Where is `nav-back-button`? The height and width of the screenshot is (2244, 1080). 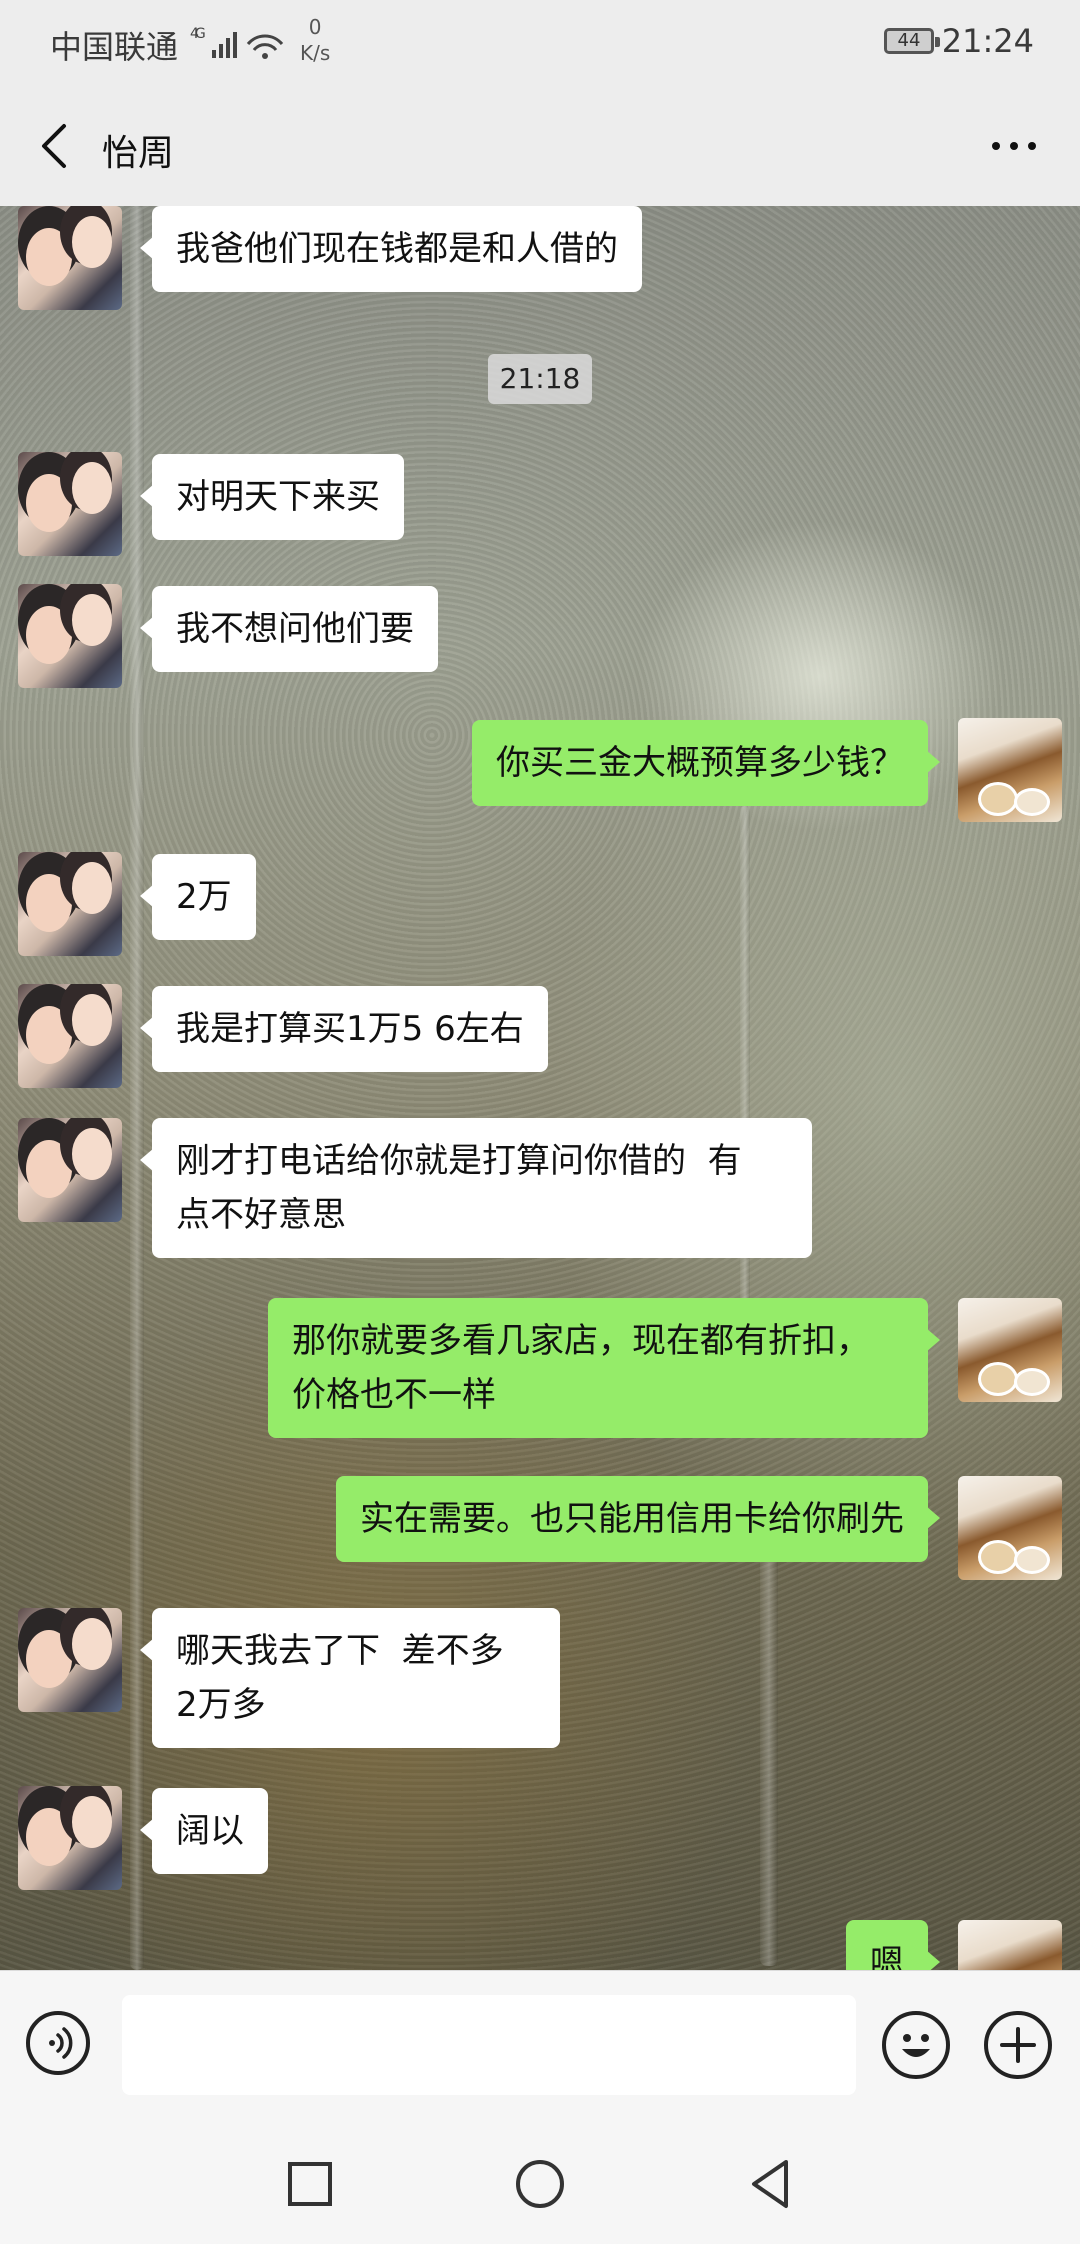 nav-back-button is located at coordinates (770, 2184).